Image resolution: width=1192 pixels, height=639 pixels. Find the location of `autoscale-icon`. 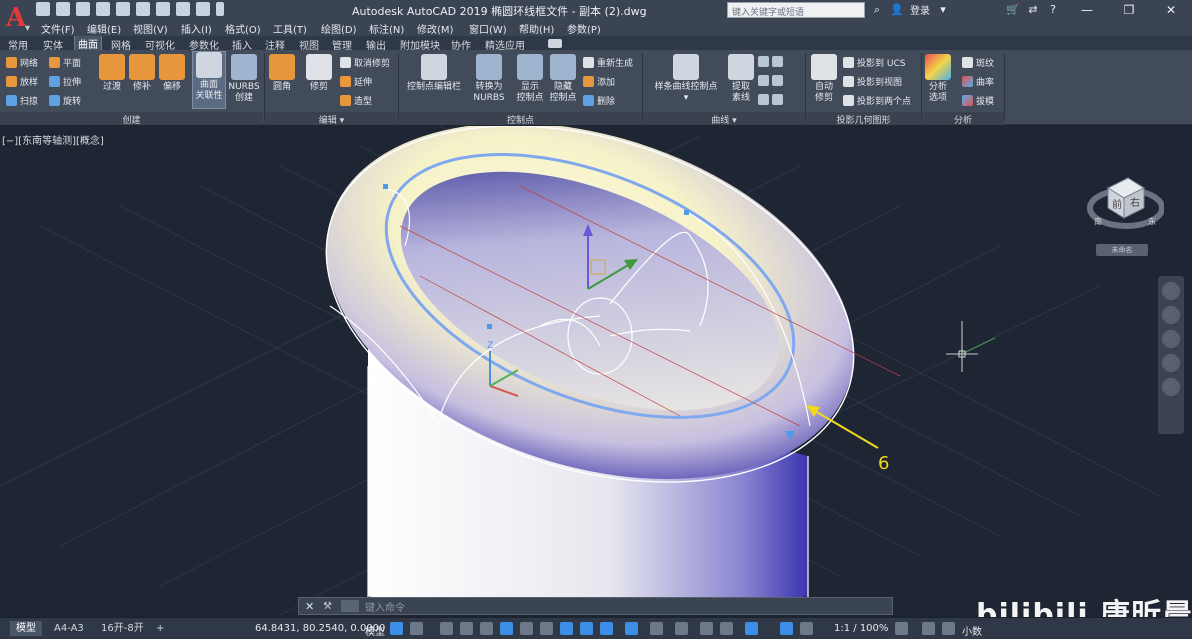

autoscale-icon is located at coordinates (786, 628).